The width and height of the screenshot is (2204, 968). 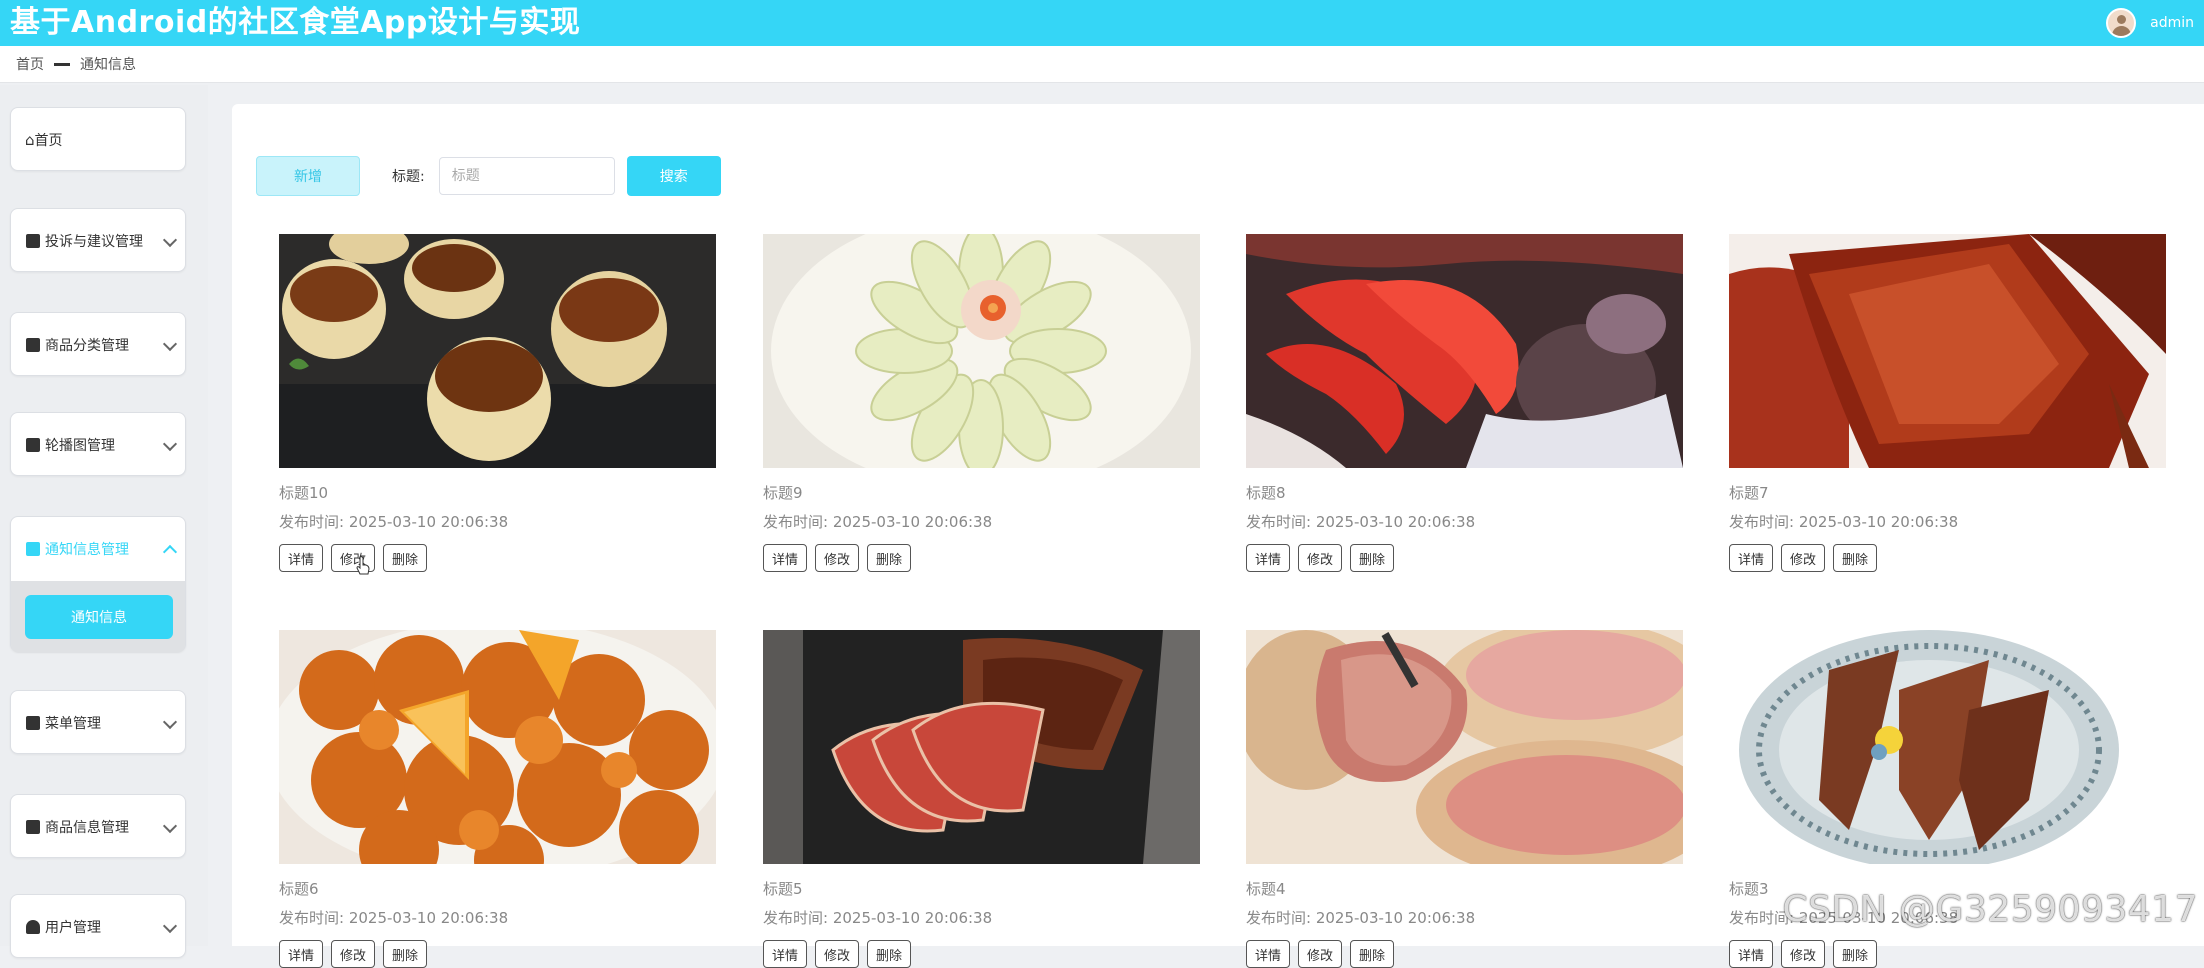 I want to click on sidebar-item-label: 轮播图管理, so click(x=80, y=446).